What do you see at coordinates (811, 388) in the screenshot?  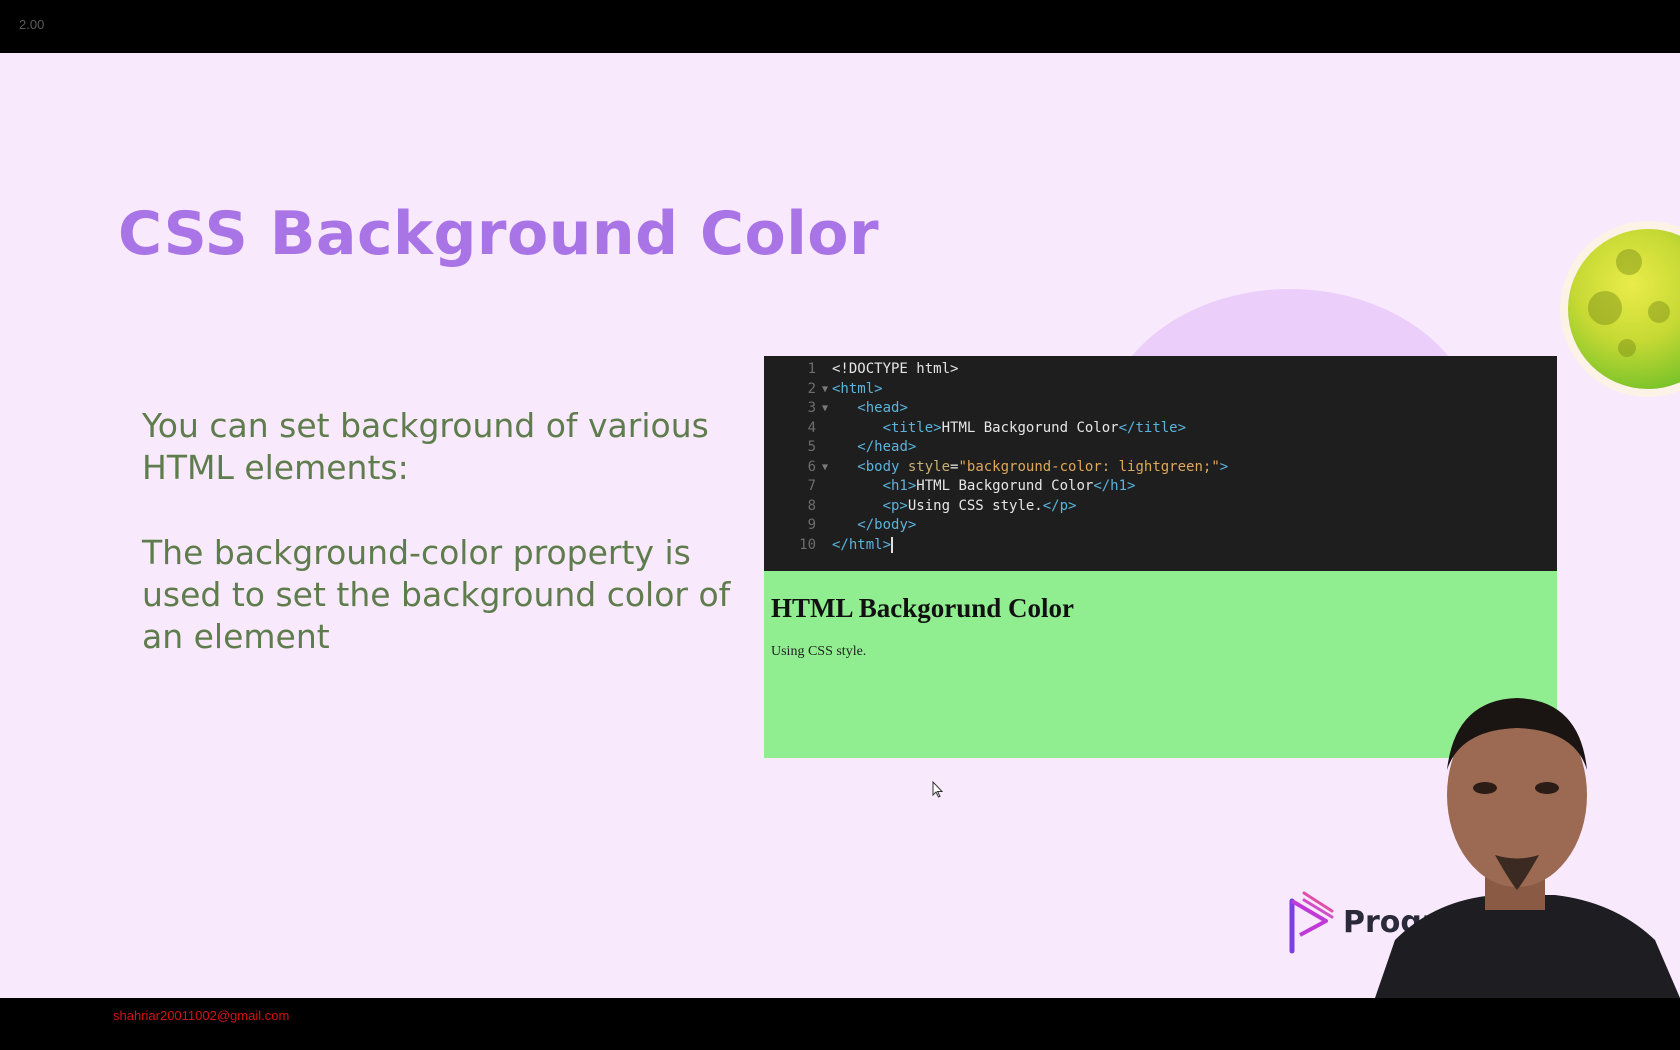 I see `line-number: 2` at bounding box center [811, 388].